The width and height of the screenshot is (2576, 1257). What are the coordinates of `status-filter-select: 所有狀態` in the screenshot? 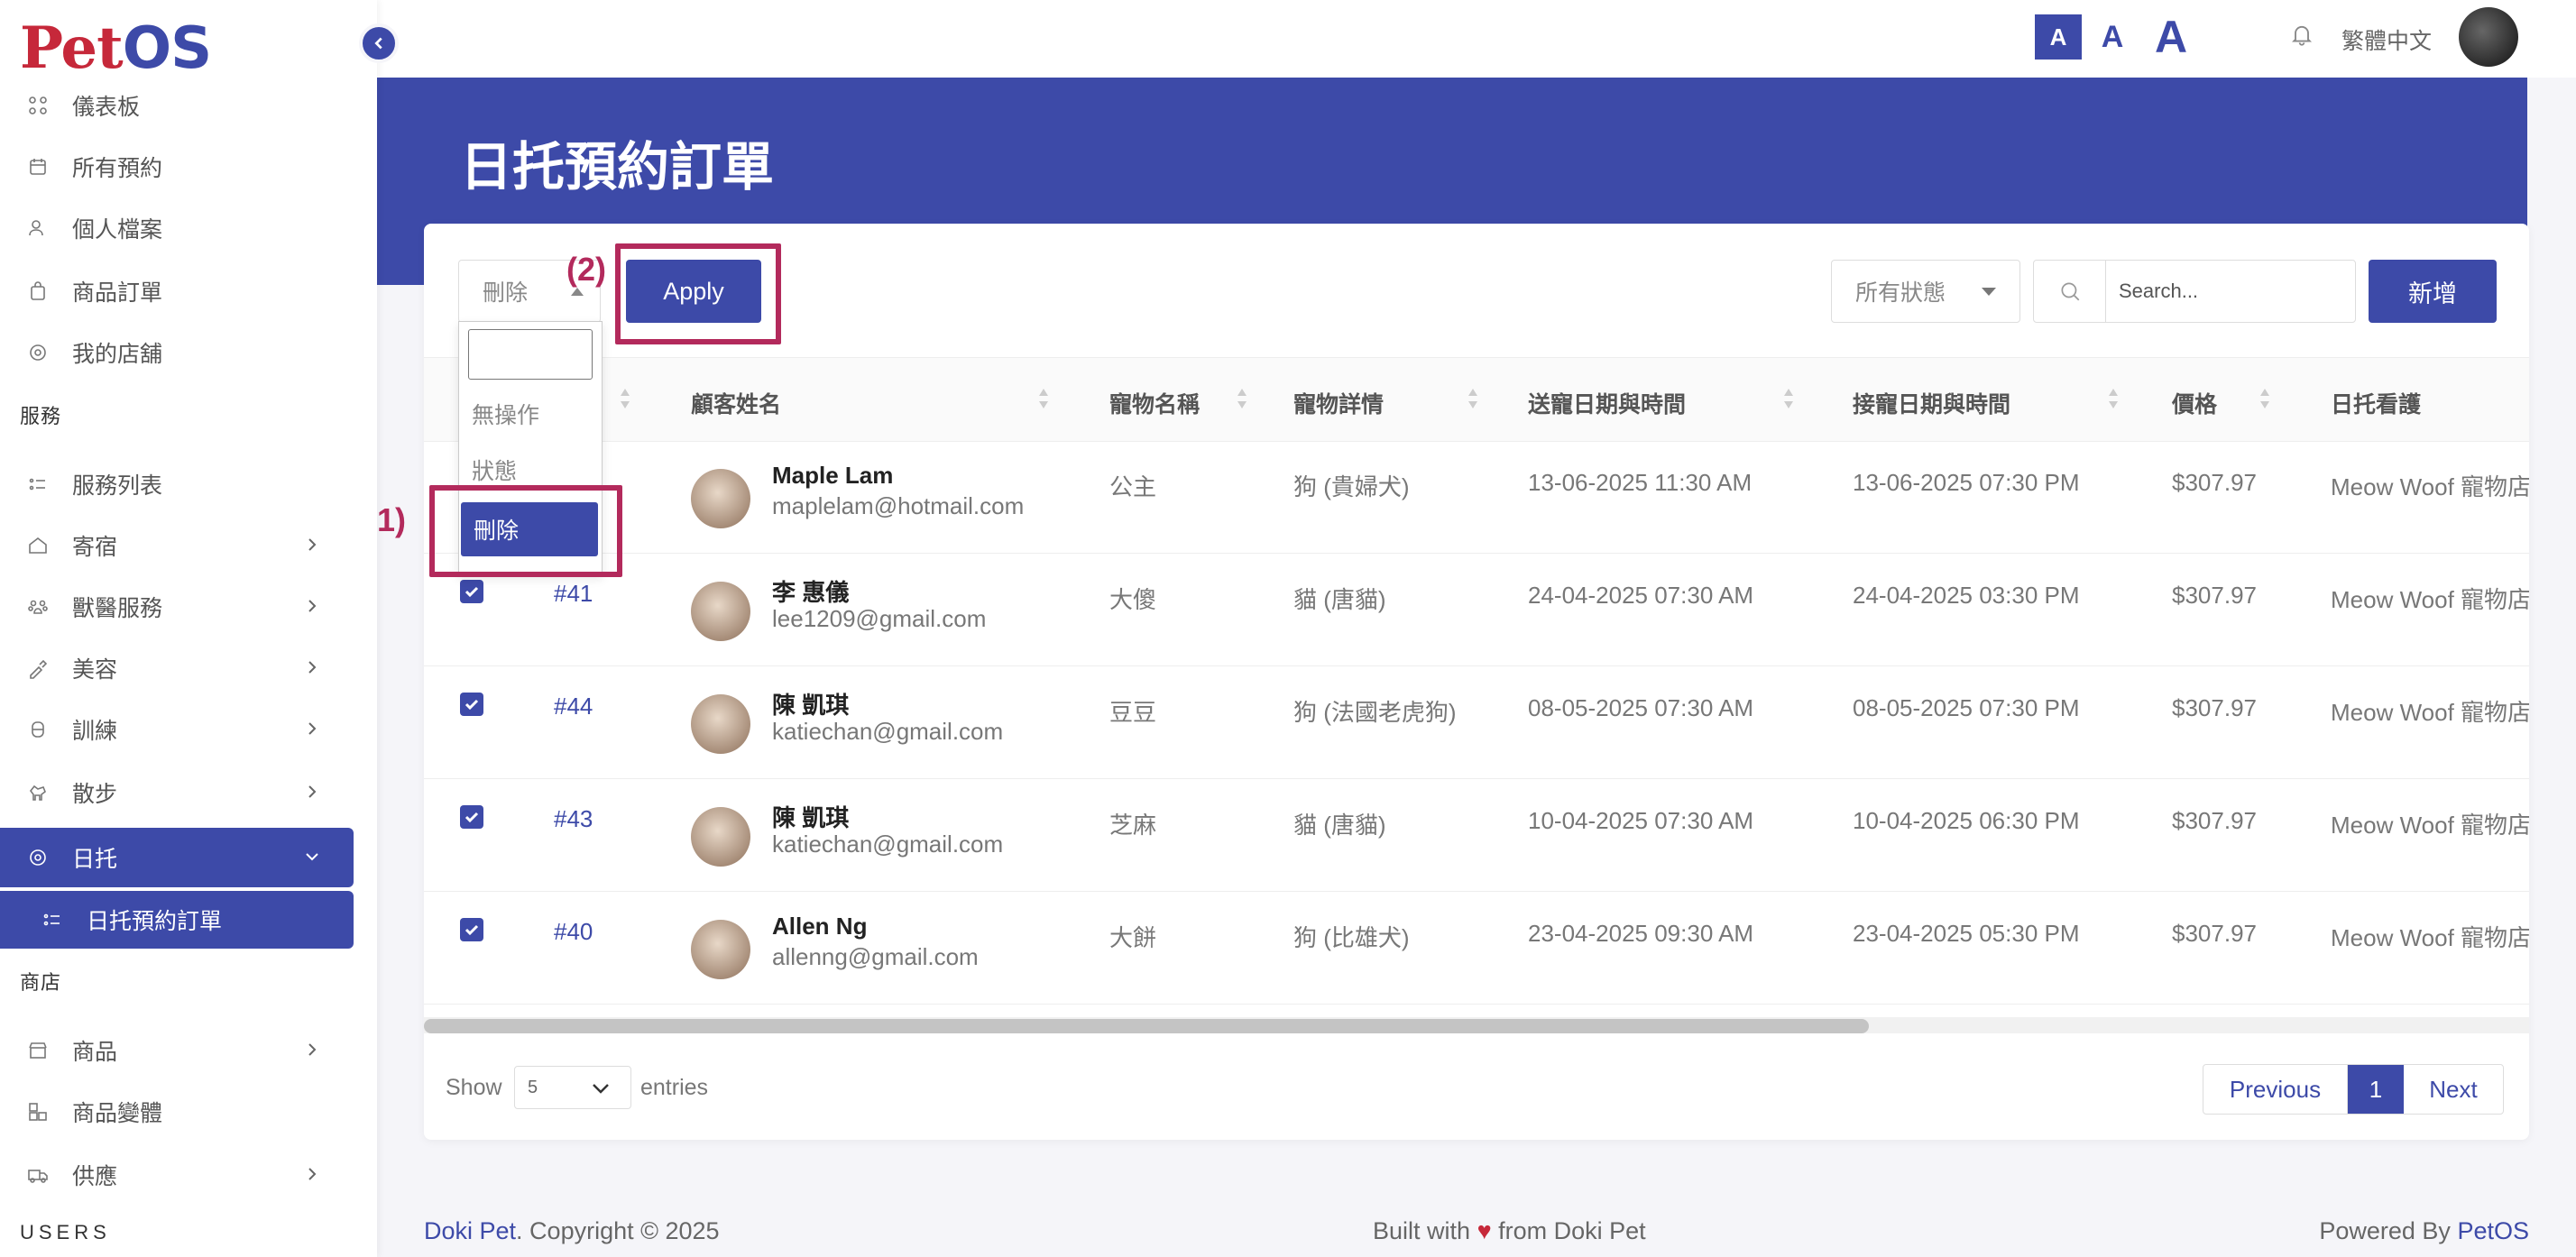 It's located at (1925, 291).